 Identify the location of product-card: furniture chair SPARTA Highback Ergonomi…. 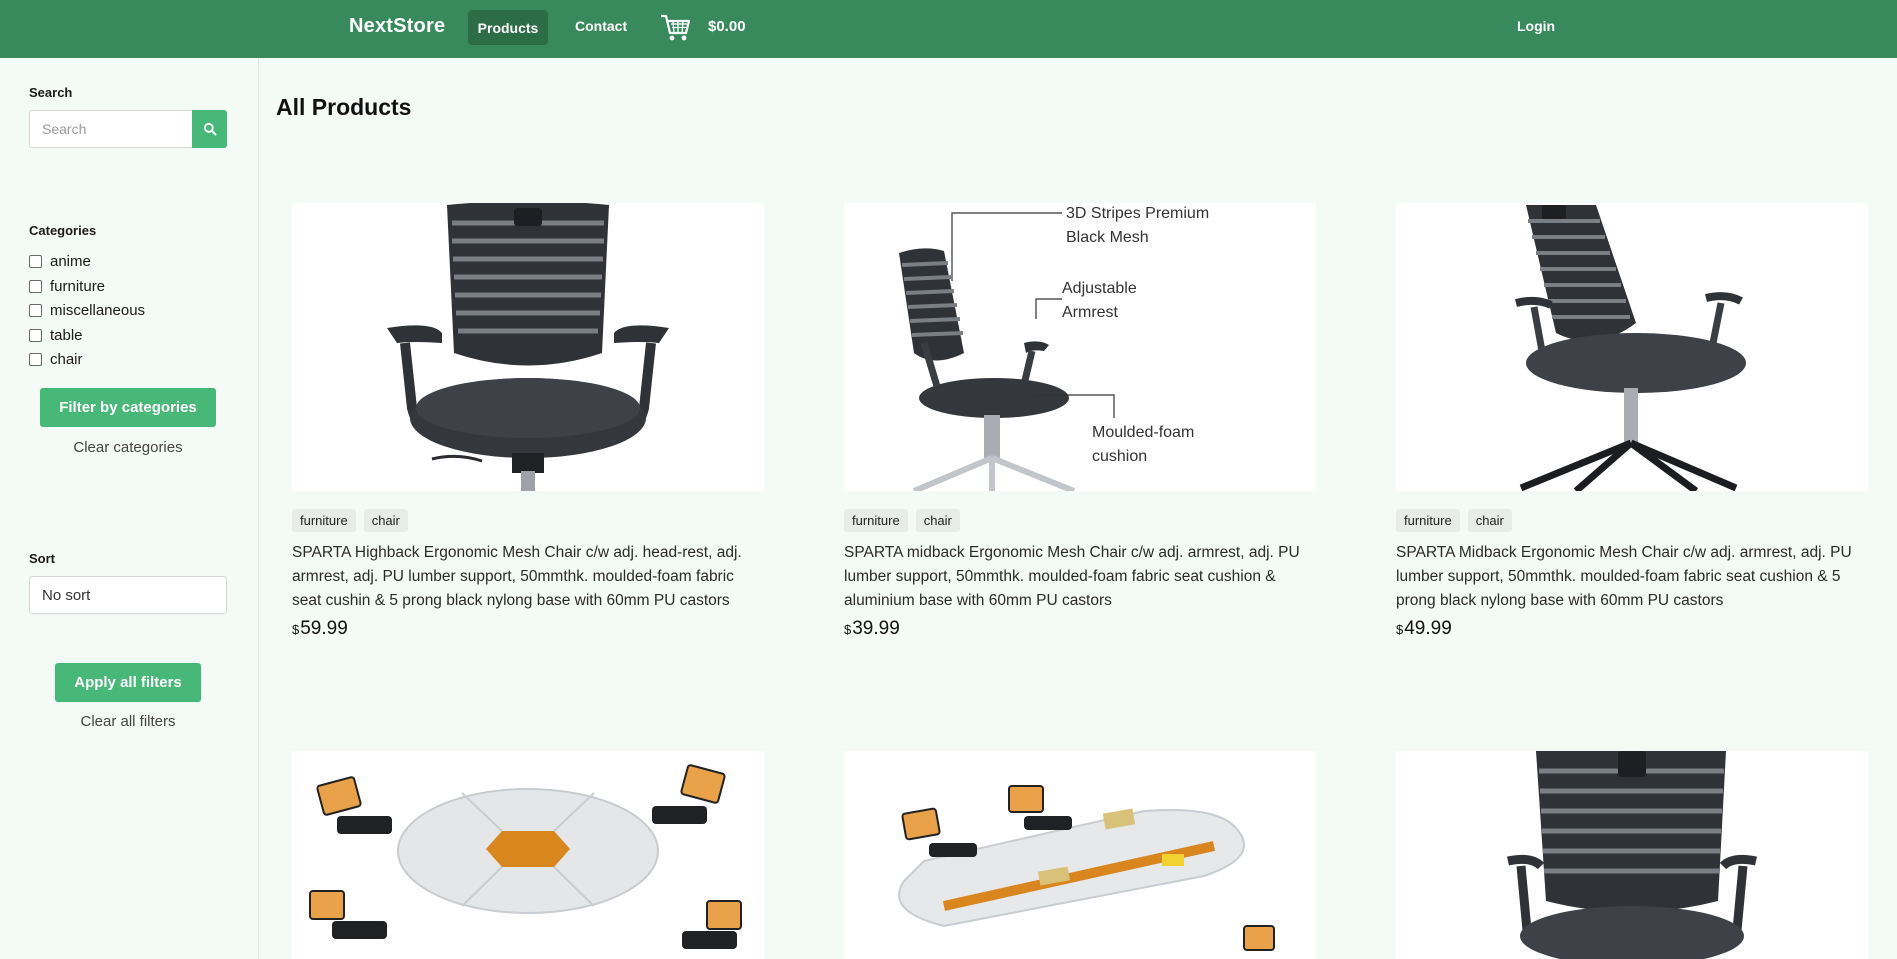
(528, 421).